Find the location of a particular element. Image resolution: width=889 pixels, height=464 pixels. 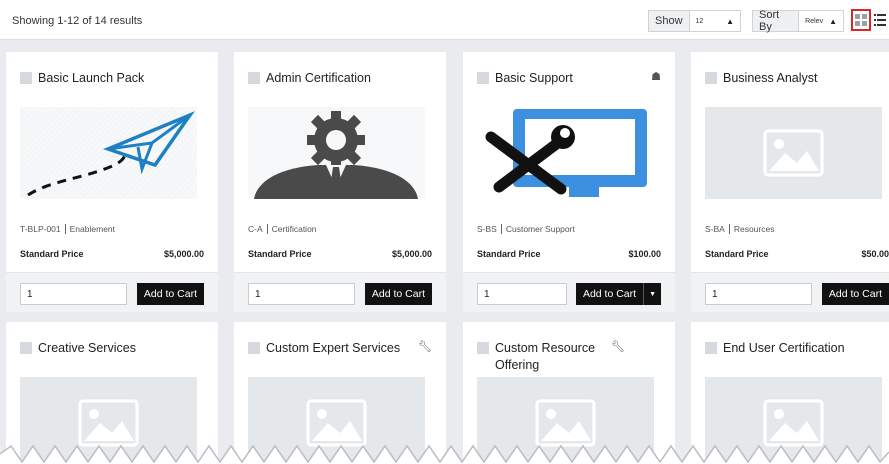

monitor-tools-image is located at coordinates (565, 153).